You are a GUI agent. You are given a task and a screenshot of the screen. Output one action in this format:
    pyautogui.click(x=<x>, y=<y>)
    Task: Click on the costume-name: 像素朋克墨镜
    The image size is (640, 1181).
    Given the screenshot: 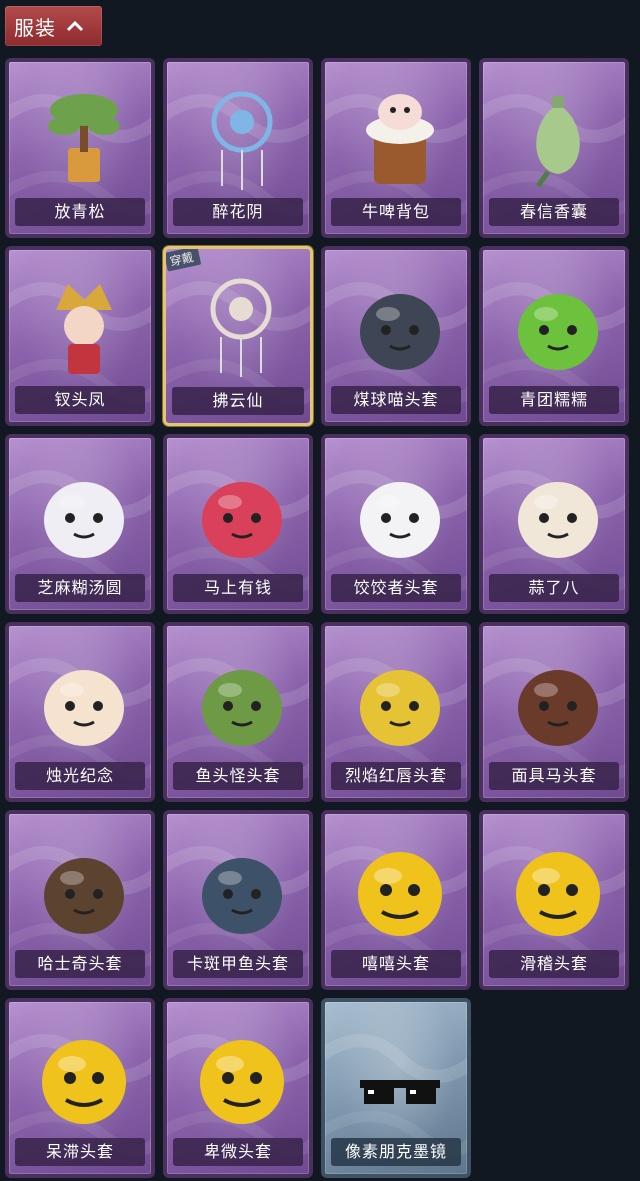 What is the action you would take?
    pyautogui.click(x=396, y=1152)
    